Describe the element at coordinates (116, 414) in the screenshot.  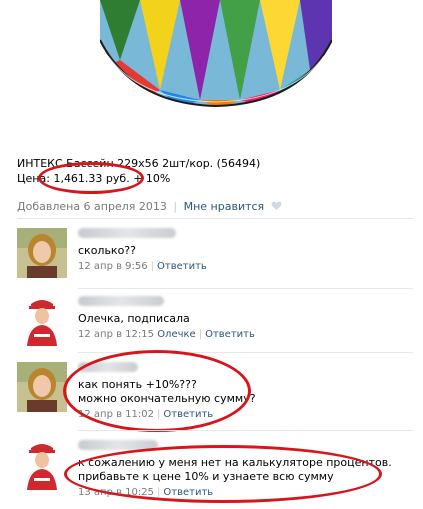
I see `comment-time: 12 апр в 11:02` at that location.